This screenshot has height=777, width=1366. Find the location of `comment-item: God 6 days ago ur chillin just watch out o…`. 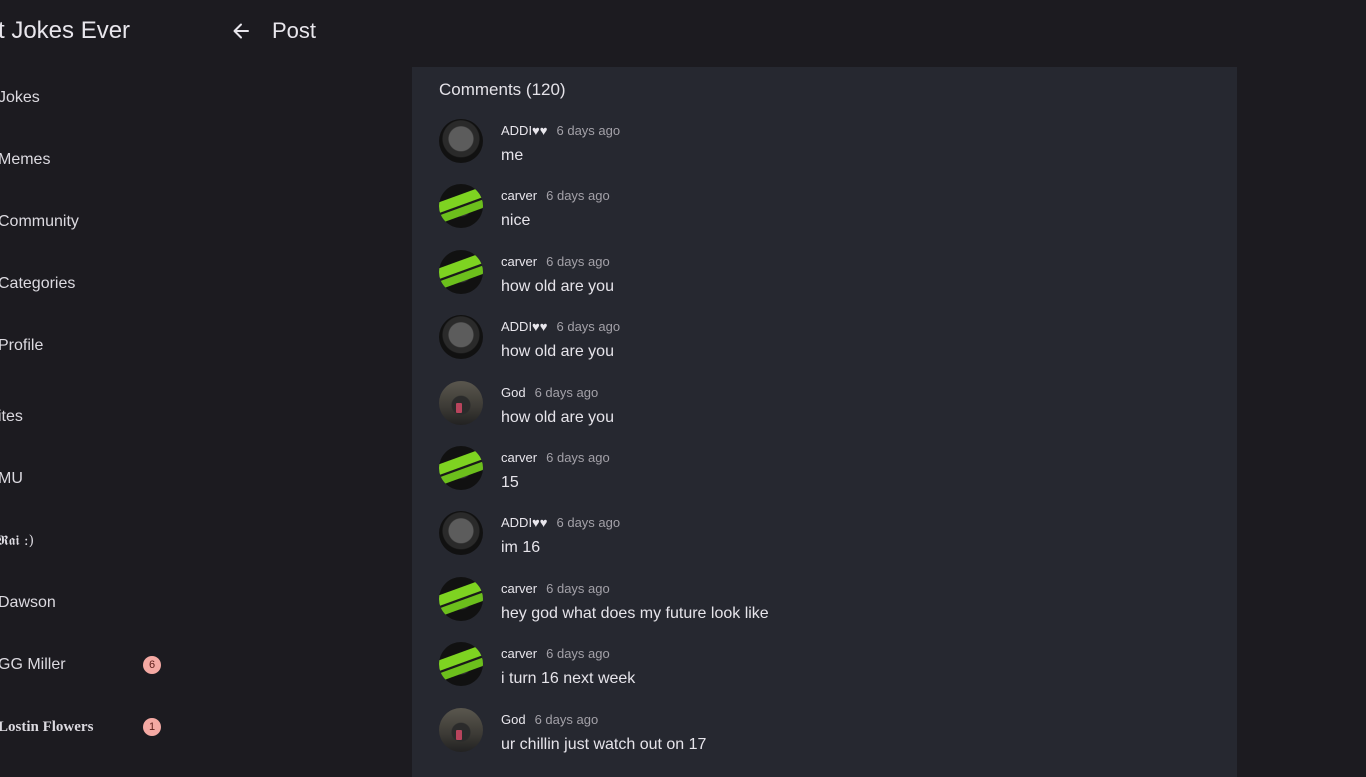

comment-item: God 6 days ago ur chillin just watch out o… is located at coordinates (819, 733).